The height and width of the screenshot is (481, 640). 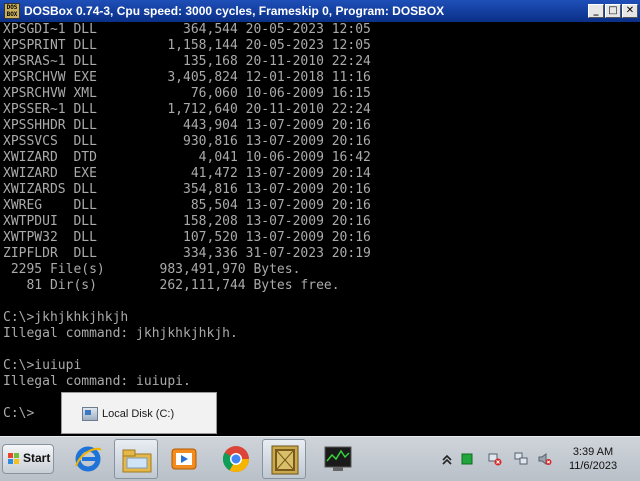 I want to click on start-button: Start, so click(x=28, y=459).